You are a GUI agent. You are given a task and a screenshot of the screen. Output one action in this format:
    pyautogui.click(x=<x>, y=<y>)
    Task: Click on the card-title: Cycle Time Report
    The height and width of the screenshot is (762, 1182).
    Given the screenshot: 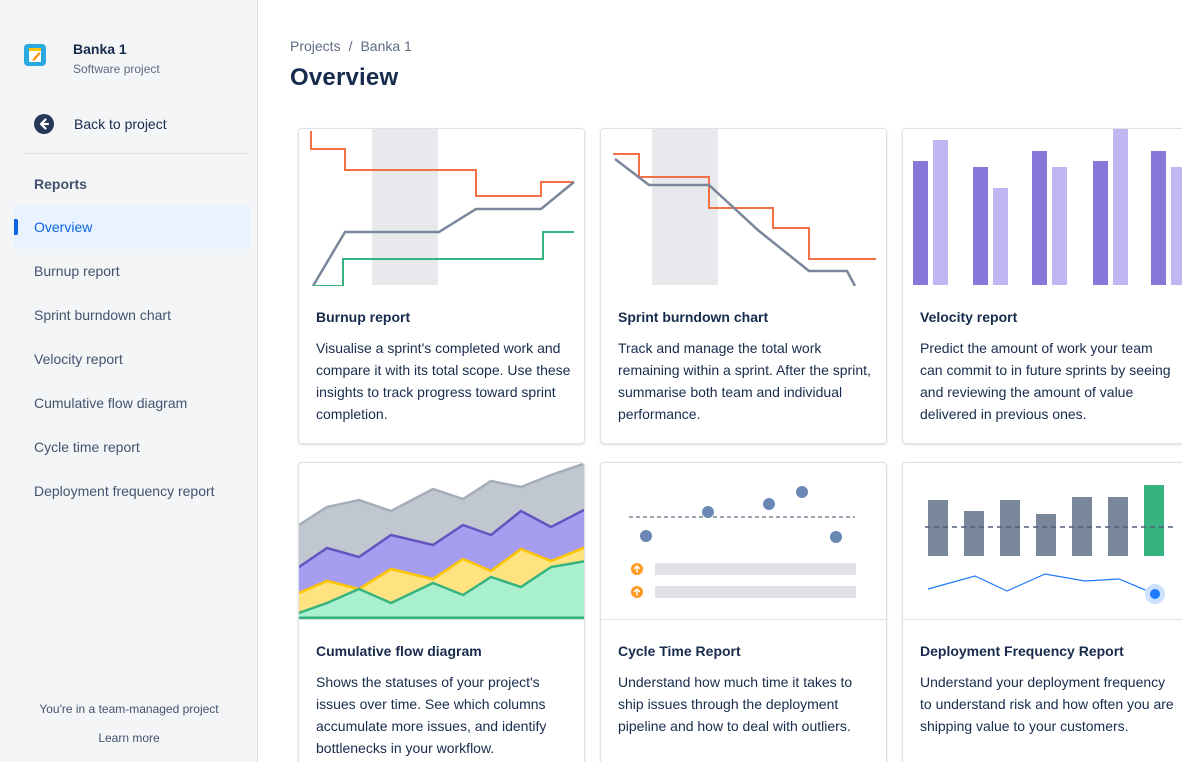 What is the action you would take?
    pyautogui.click(x=679, y=651)
    